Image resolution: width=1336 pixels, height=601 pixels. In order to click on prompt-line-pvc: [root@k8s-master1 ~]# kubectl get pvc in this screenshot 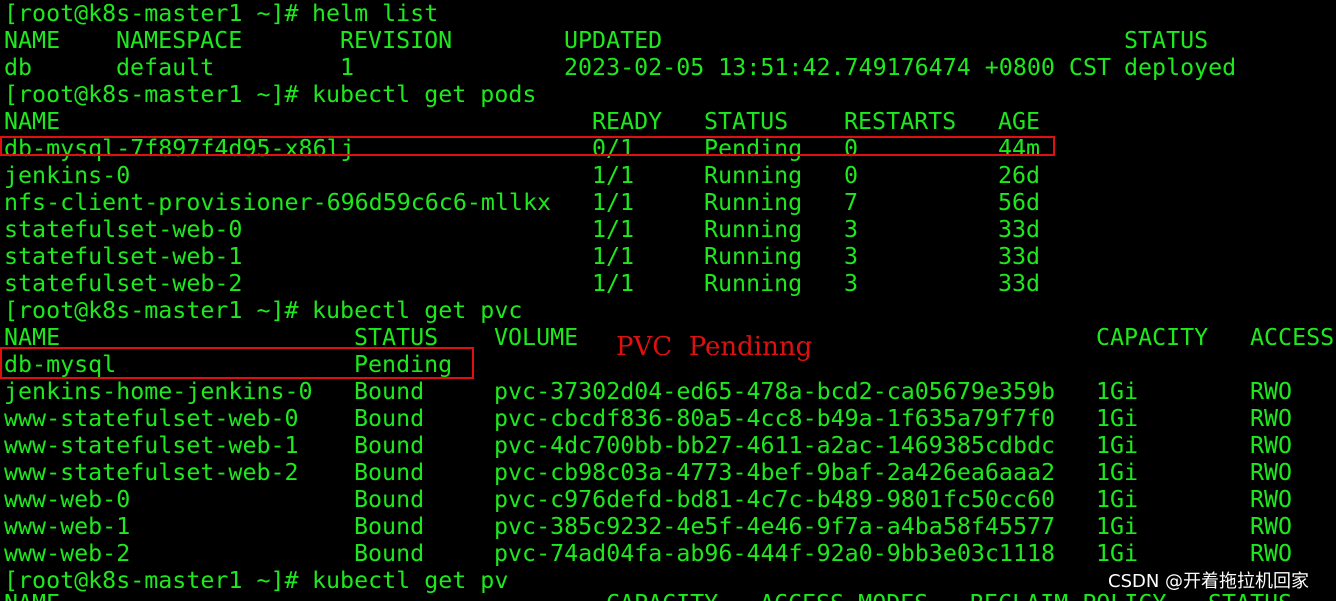, I will do `click(263, 310)`.